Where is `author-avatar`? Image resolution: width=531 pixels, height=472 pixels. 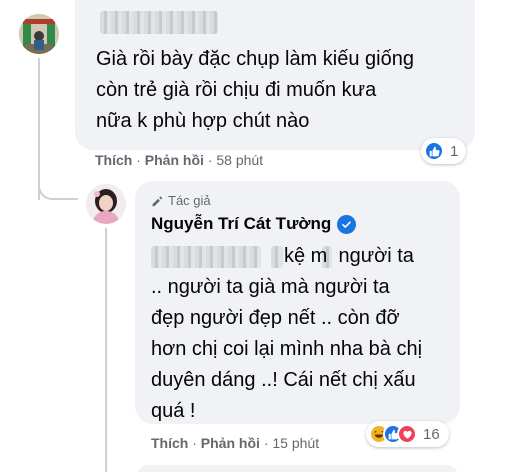
author-avatar is located at coordinates (106, 204).